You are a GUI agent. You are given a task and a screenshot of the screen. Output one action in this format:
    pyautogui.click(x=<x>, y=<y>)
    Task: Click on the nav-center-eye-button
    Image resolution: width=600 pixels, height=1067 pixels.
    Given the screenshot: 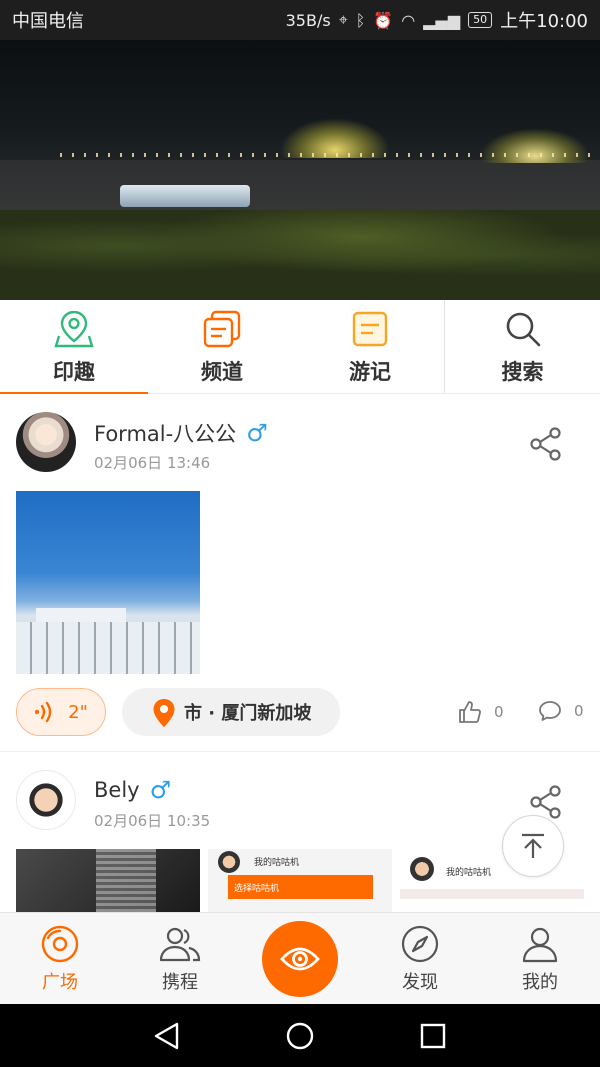 What is the action you would take?
    pyautogui.click(x=300, y=959)
    